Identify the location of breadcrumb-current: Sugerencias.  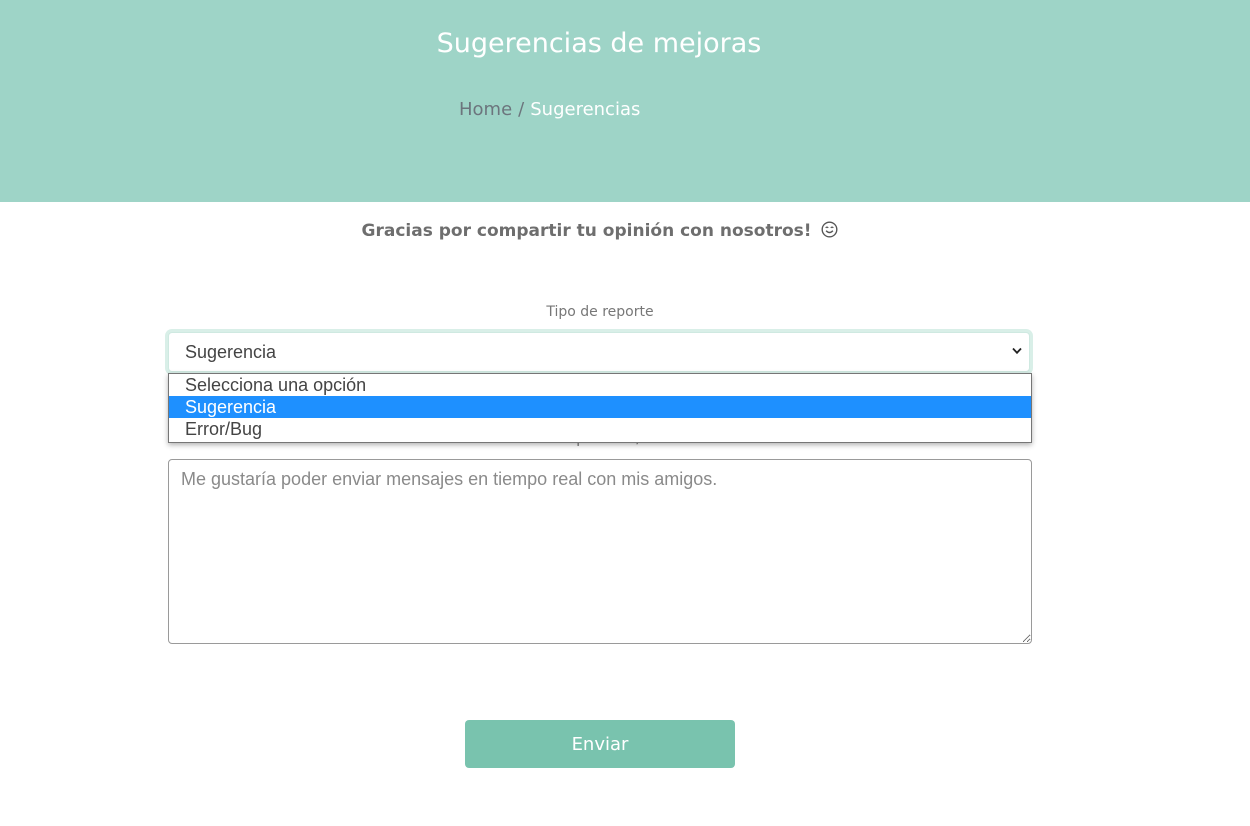
(585, 109).